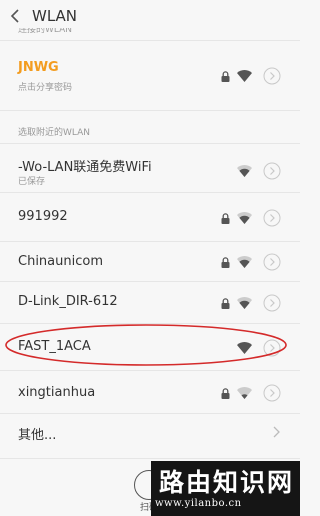 The width and height of the screenshot is (320, 516). Describe the element at coordinates (198, 503) in the screenshot. I see `watermark-url: www.yilanbo.cn` at that location.